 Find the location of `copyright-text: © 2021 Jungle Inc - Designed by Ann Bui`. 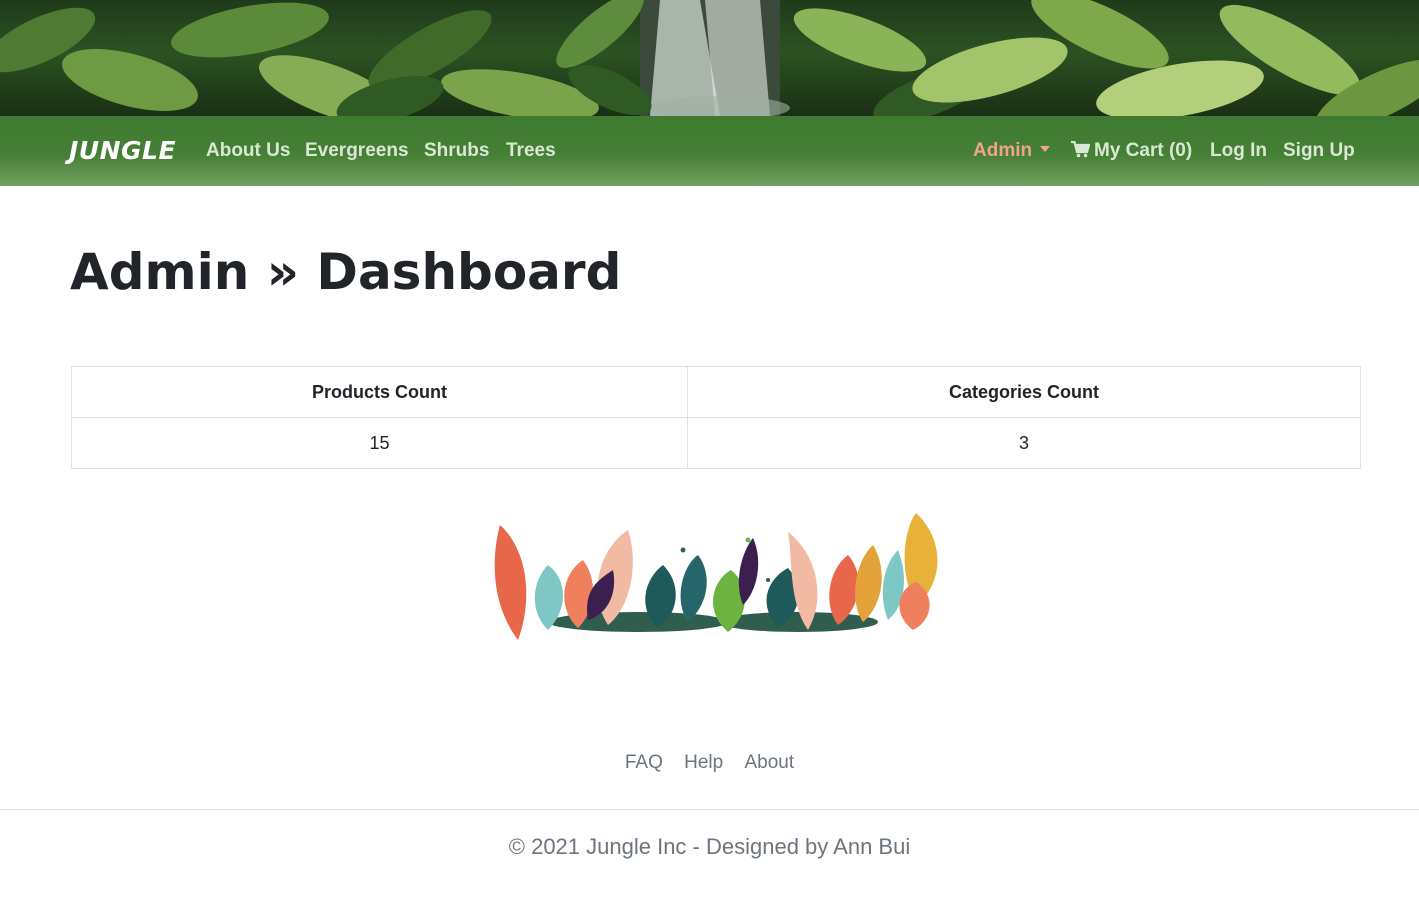

copyright-text: © 2021 Jungle Inc - Designed by Ann Bui is located at coordinates (709, 846).